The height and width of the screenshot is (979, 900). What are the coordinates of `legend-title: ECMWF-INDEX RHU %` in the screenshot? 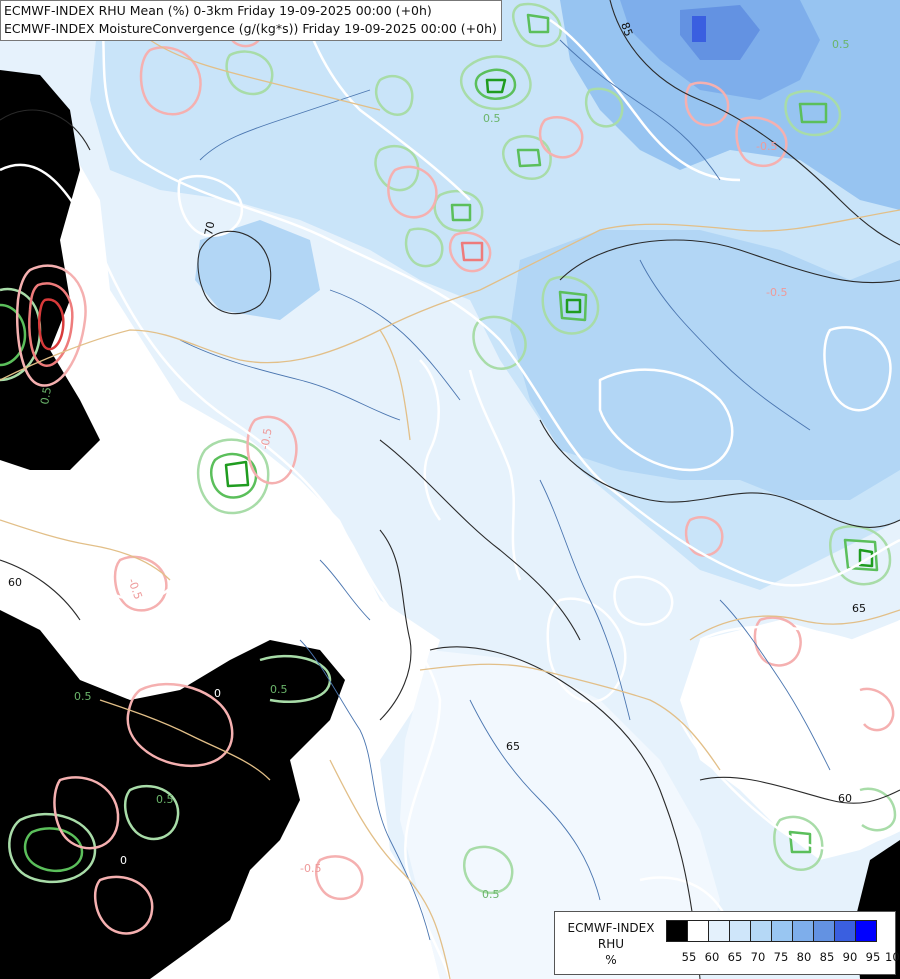 It's located at (611, 944).